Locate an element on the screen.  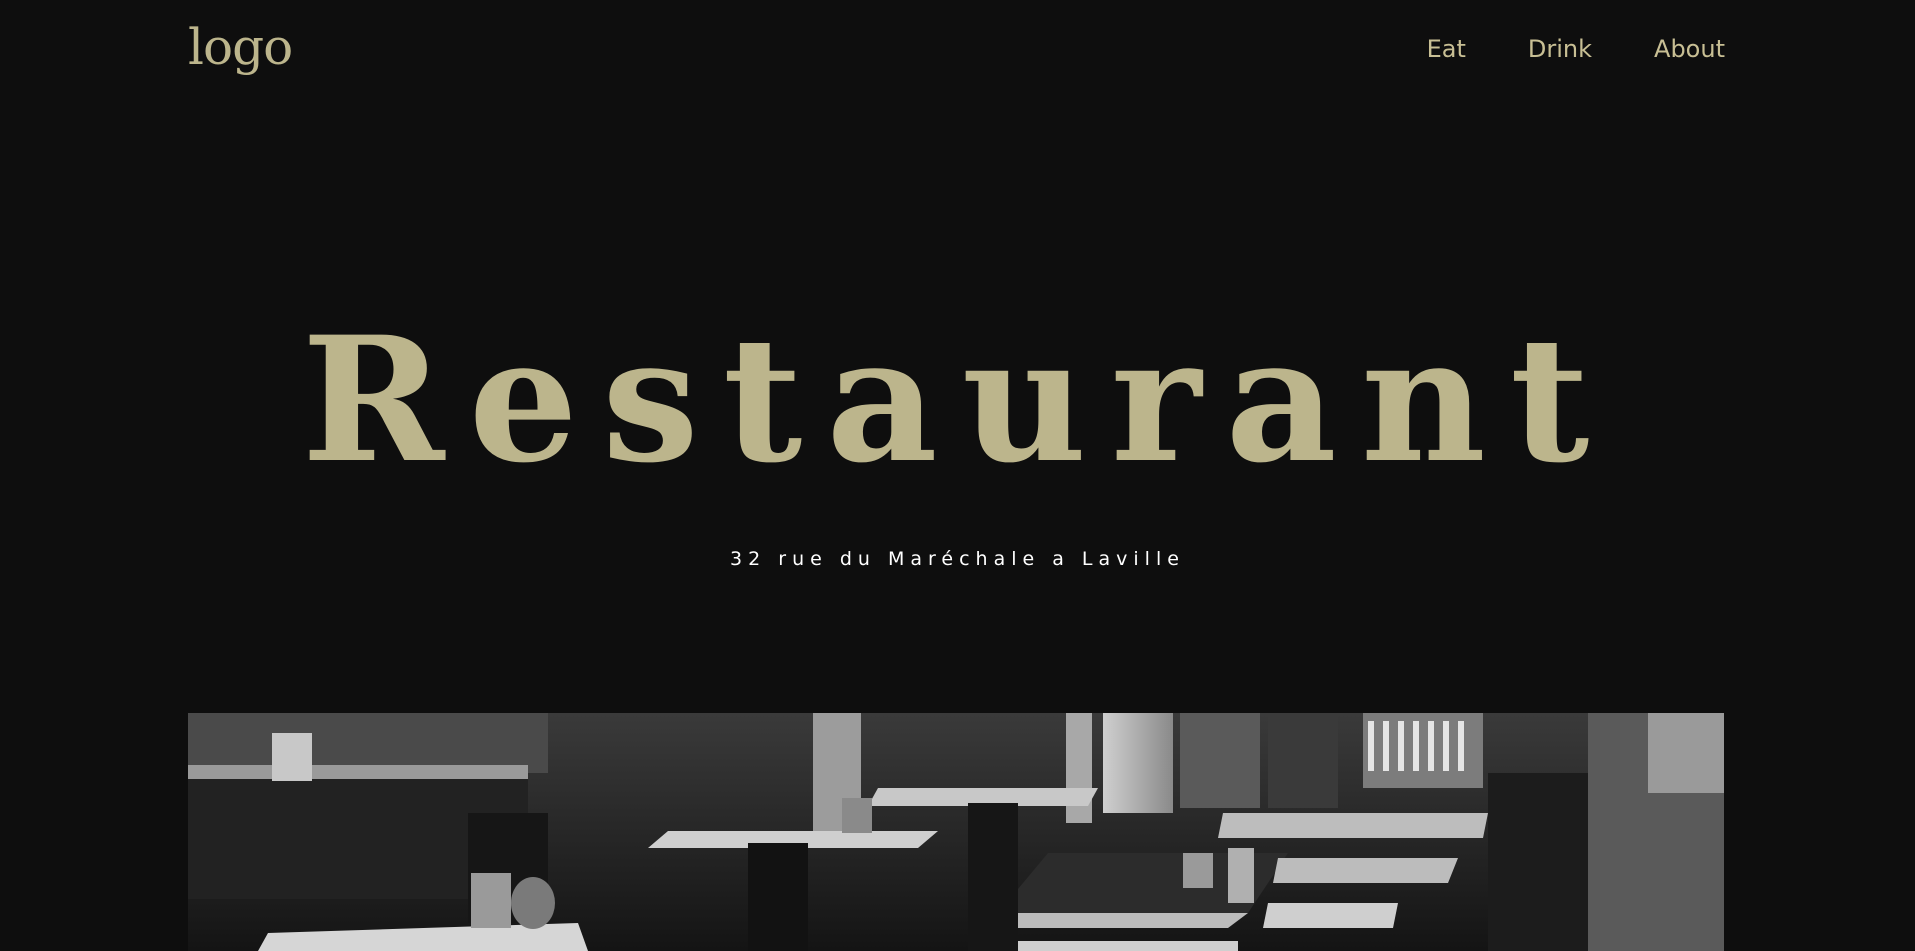
main-nav: Eat Drink About is located at coordinates (1576, 49).